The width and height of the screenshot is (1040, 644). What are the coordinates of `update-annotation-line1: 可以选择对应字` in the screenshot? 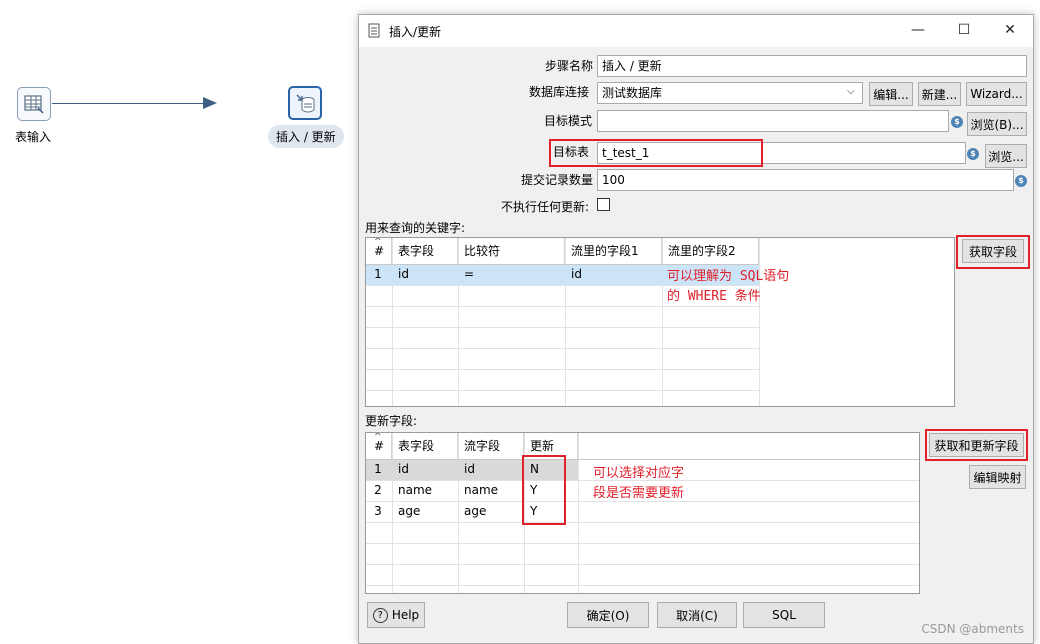 It's located at (639, 473).